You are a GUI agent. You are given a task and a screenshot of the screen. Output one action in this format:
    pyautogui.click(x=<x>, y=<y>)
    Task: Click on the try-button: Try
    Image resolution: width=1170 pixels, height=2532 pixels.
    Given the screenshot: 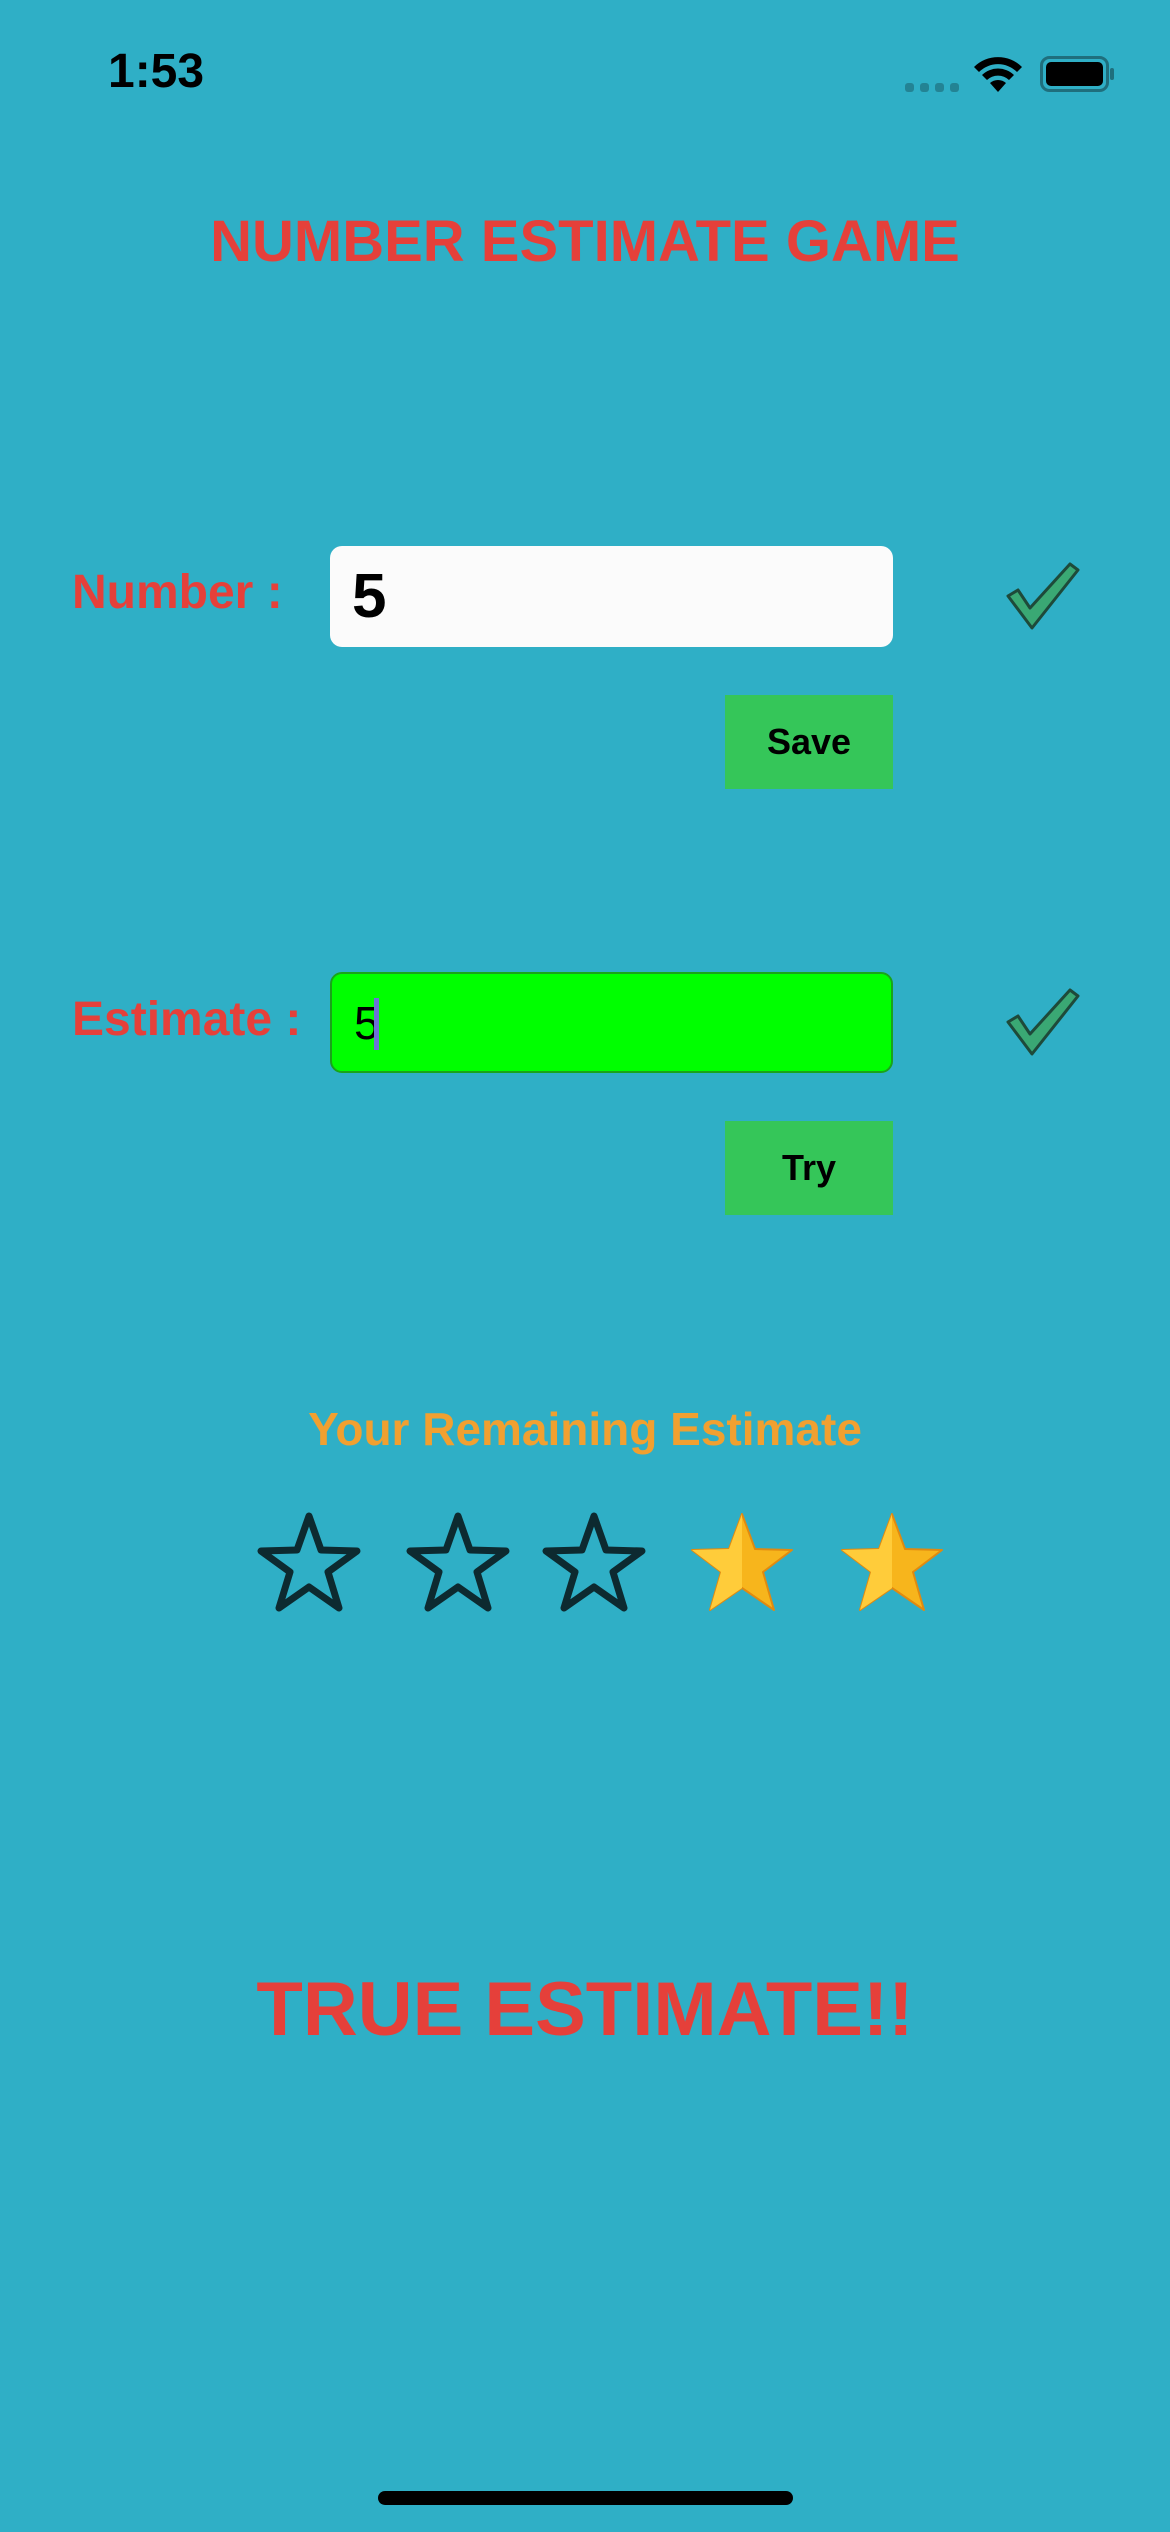 What is the action you would take?
    pyautogui.click(x=809, y=1168)
    